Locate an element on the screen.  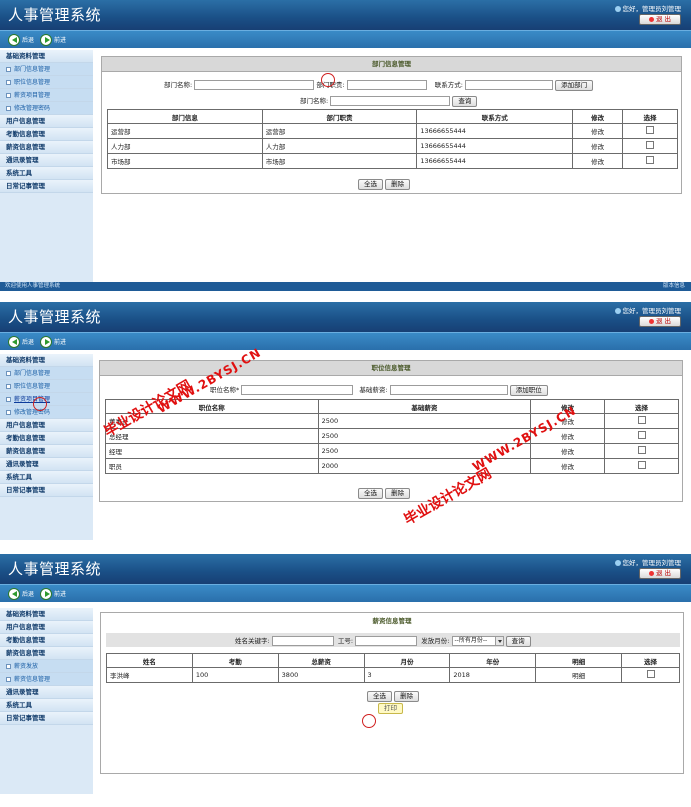
sidebar-item-salary-items: 薪资项目管理 is located at coordinates (46, 95).